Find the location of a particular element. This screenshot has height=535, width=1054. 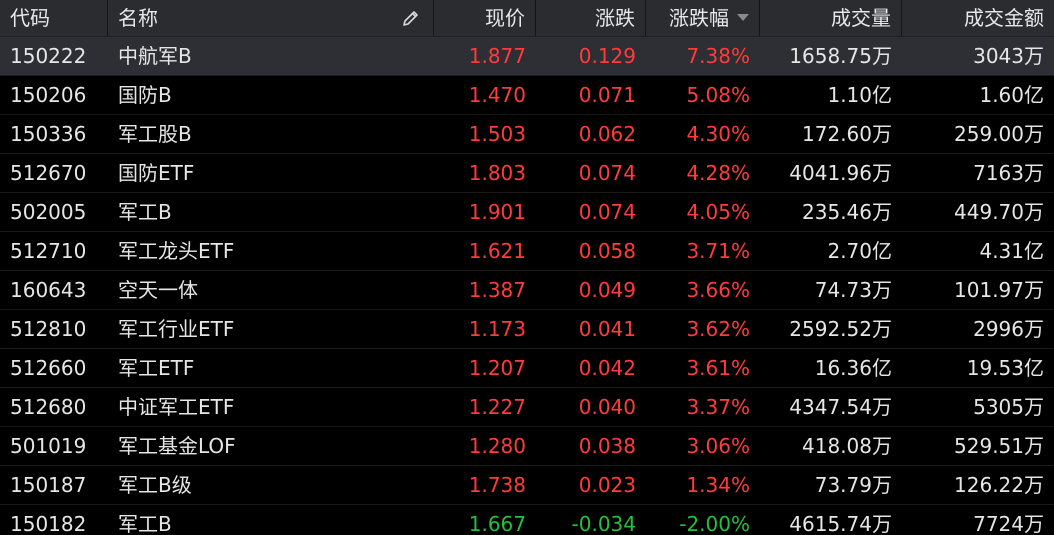

cell-price: 1.877 is located at coordinates (497, 56).